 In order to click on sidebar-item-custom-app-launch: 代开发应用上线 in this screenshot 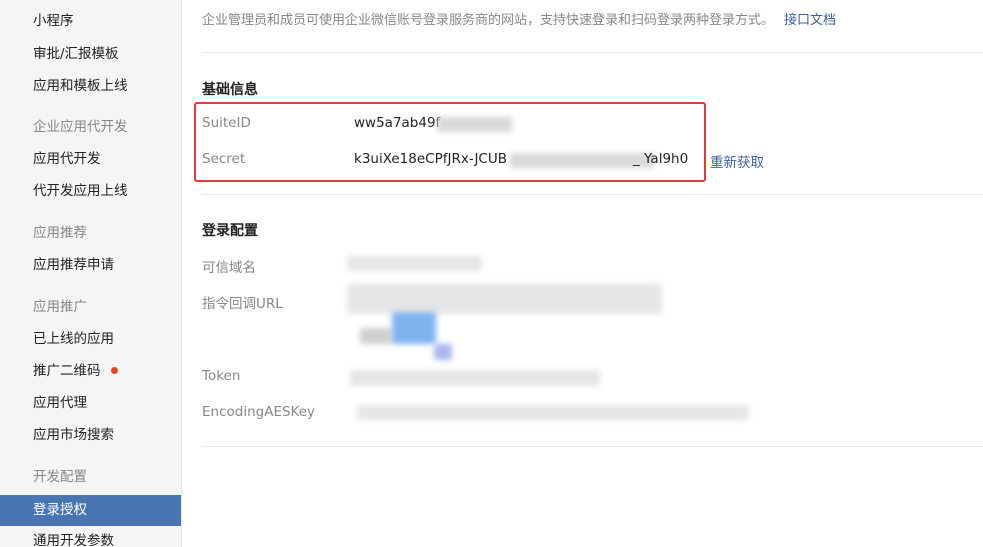, I will do `click(90, 191)`.